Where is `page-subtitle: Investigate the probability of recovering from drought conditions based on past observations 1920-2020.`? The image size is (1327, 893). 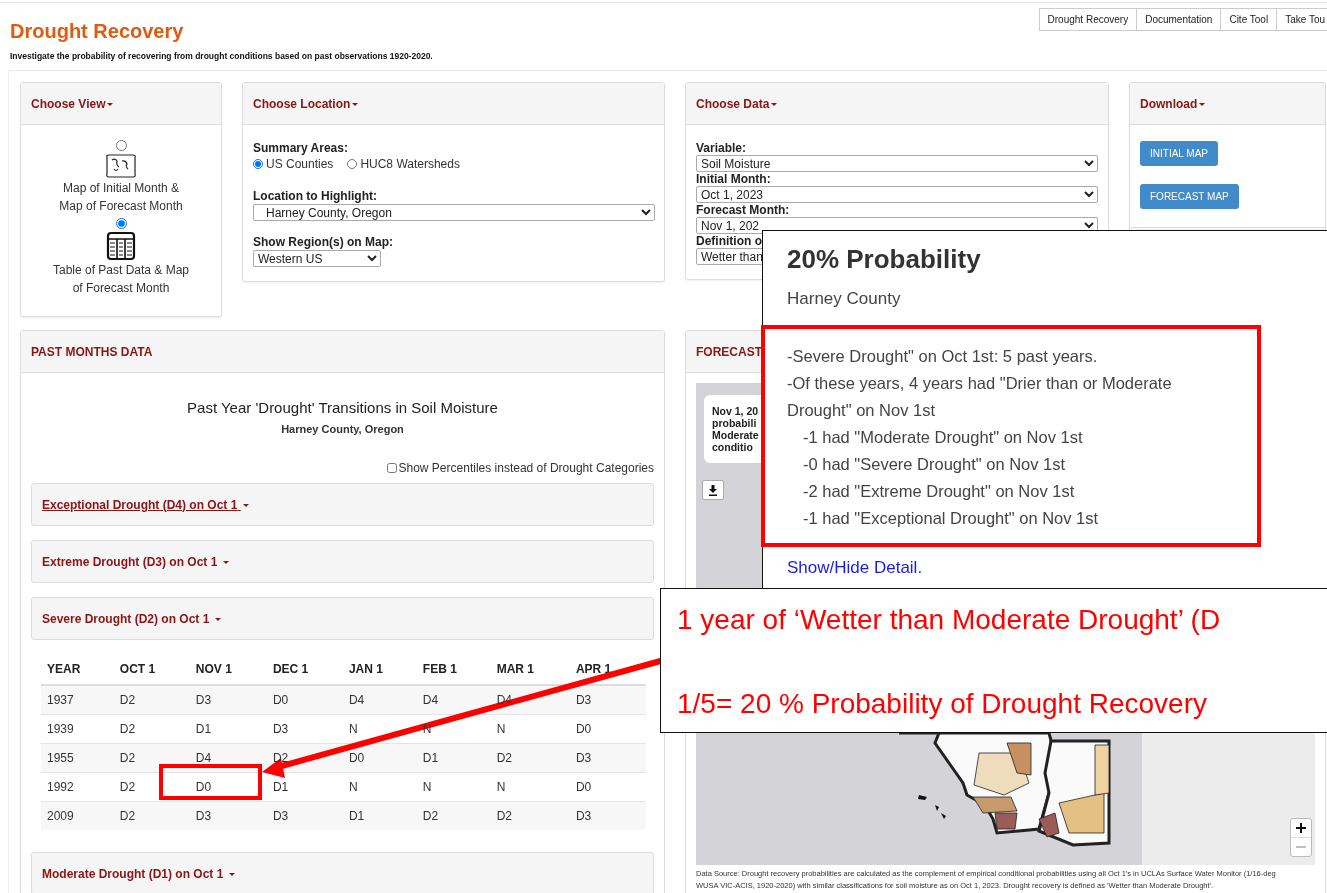 page-subtitle: Investigate the probability of recovering from drought conditions based on past observations 1920-2020. is located at coordinates (221, 56).